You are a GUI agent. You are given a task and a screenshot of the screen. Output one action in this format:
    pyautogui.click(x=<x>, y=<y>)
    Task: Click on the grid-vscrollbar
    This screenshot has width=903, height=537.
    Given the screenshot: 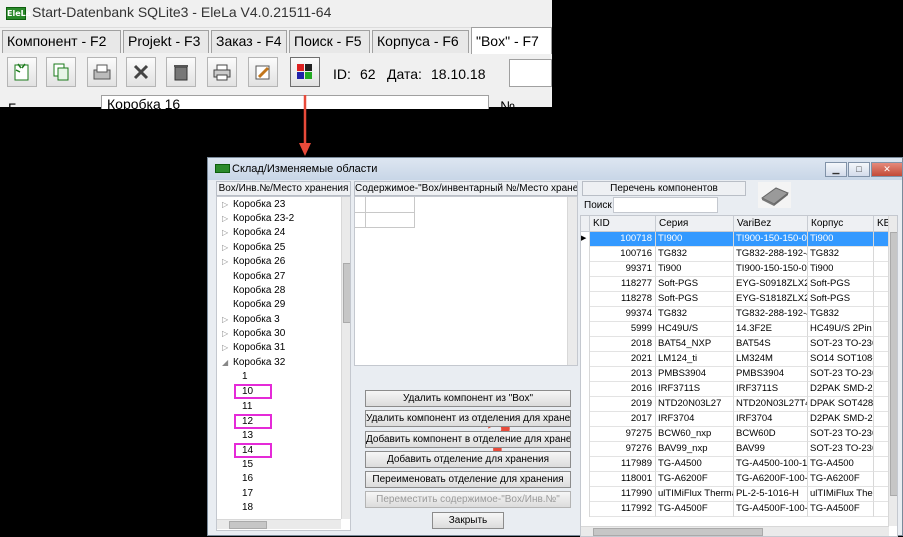 What is the action you would take?
    pyautogui.click(x=892, y=371)
    